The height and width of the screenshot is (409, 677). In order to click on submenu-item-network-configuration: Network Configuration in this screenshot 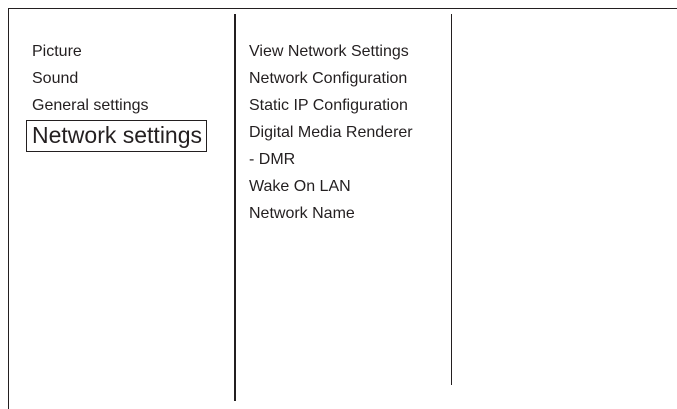, I will do `click(349, 78)`.